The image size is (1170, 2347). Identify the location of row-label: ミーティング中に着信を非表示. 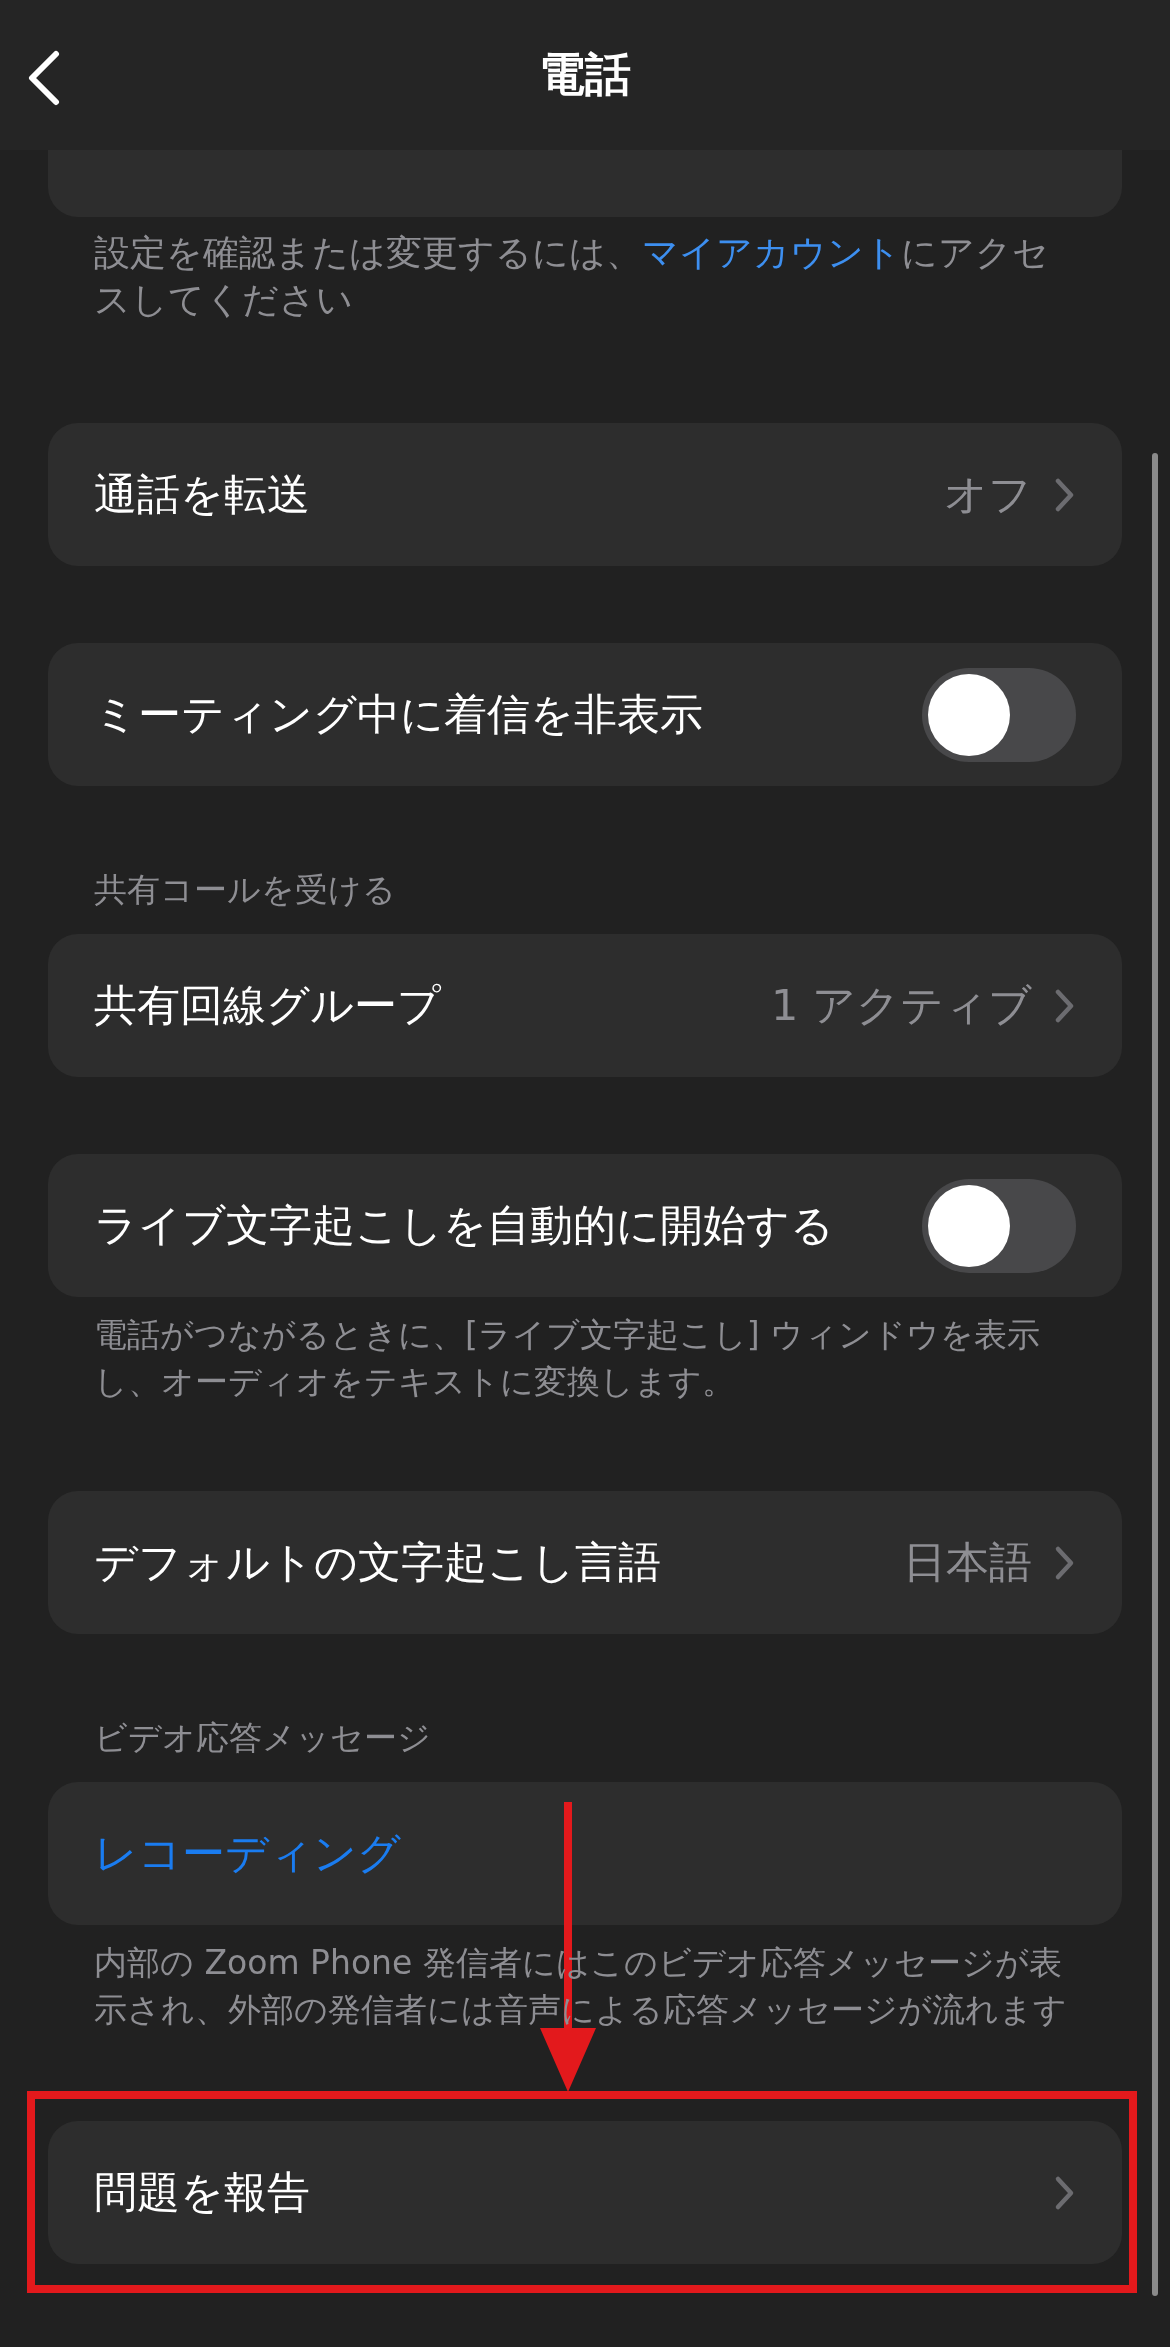
(398, 714).